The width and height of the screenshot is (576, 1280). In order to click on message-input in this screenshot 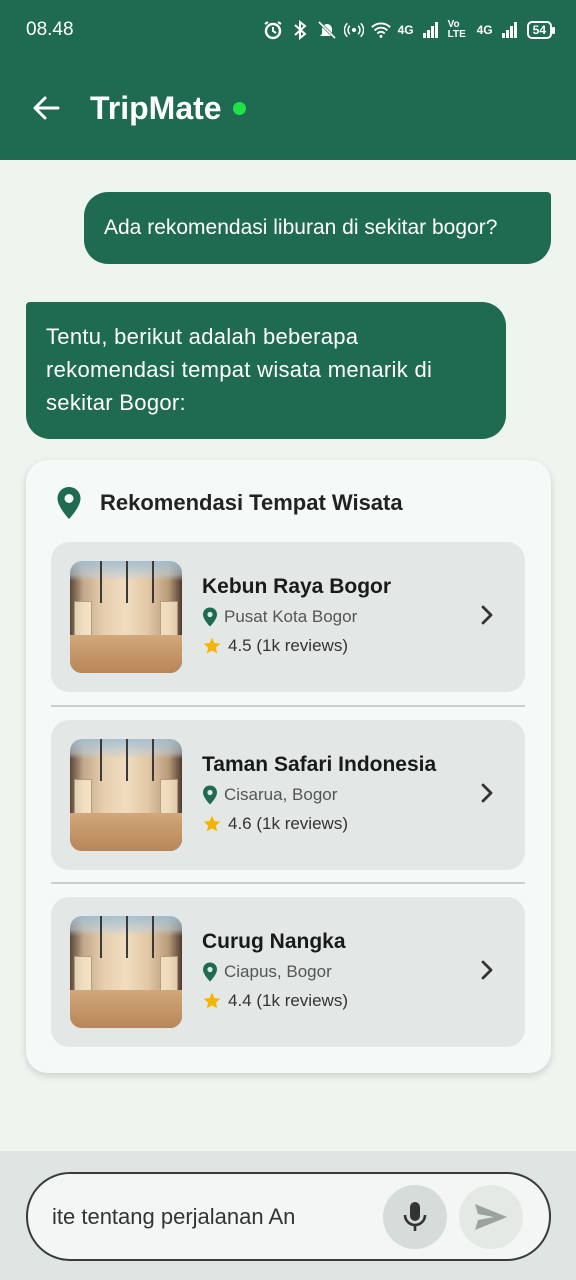, I will do `click(214, 1217)`.